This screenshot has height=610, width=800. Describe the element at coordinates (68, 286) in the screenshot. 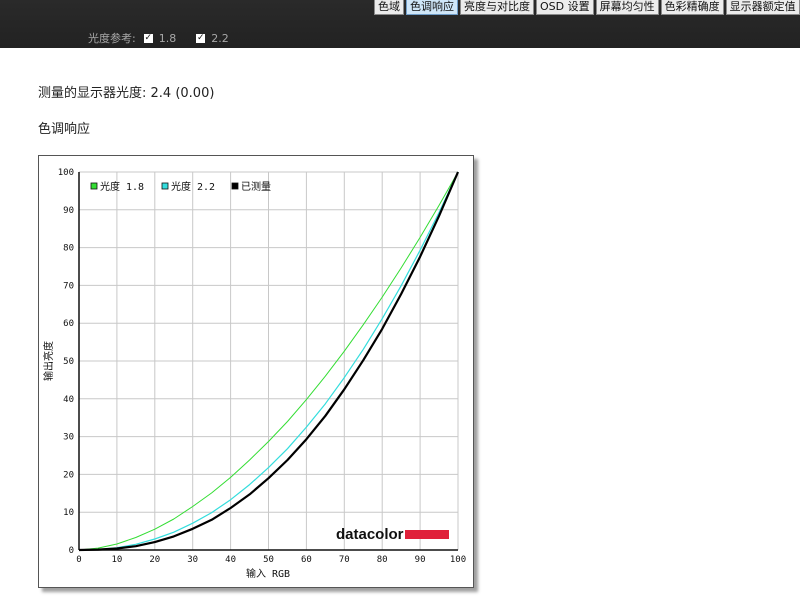

I see `y-tick-label: 70` at that location.